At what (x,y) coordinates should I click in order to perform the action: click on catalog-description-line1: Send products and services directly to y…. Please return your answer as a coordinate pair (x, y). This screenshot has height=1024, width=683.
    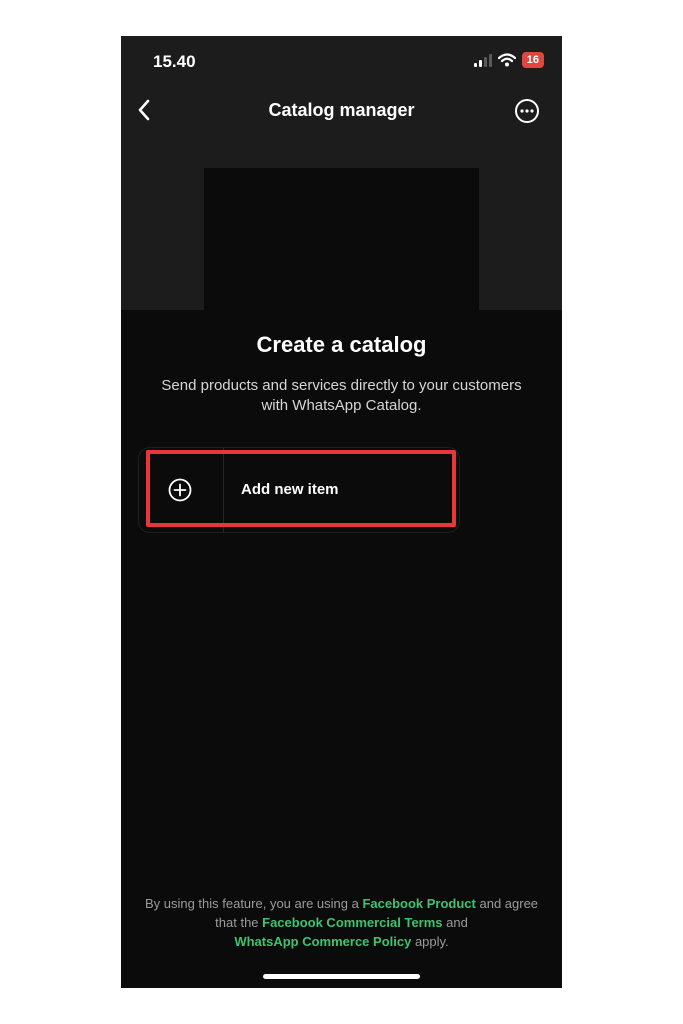
    Looking at the image, I should click on (341, 385).